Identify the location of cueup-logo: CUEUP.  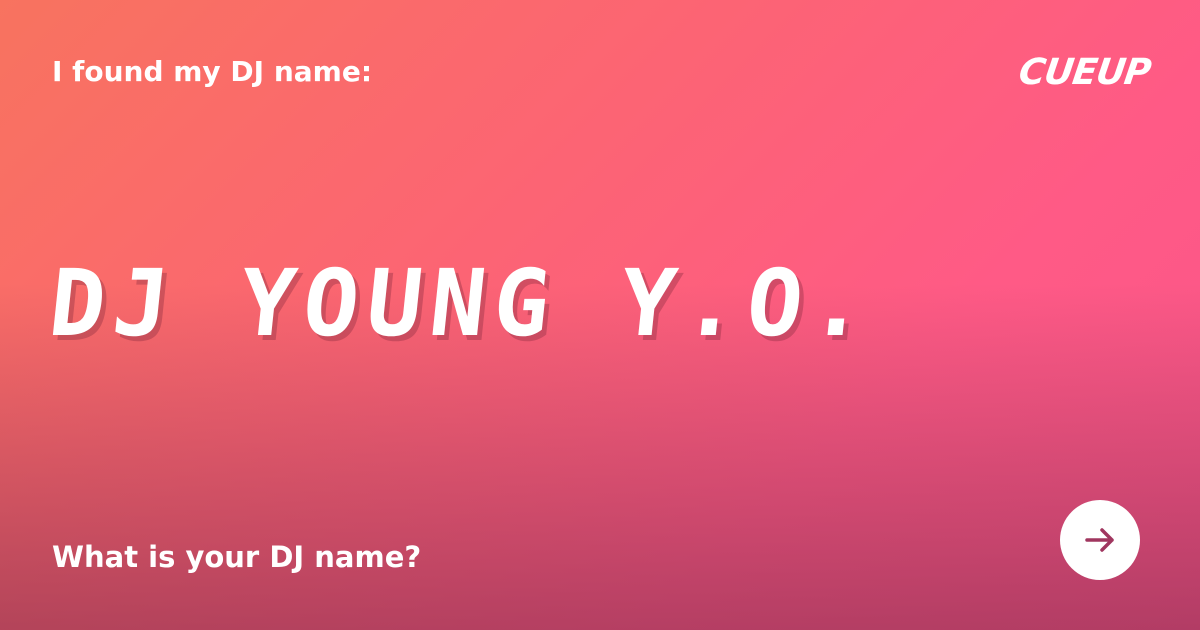
(1084, 72).